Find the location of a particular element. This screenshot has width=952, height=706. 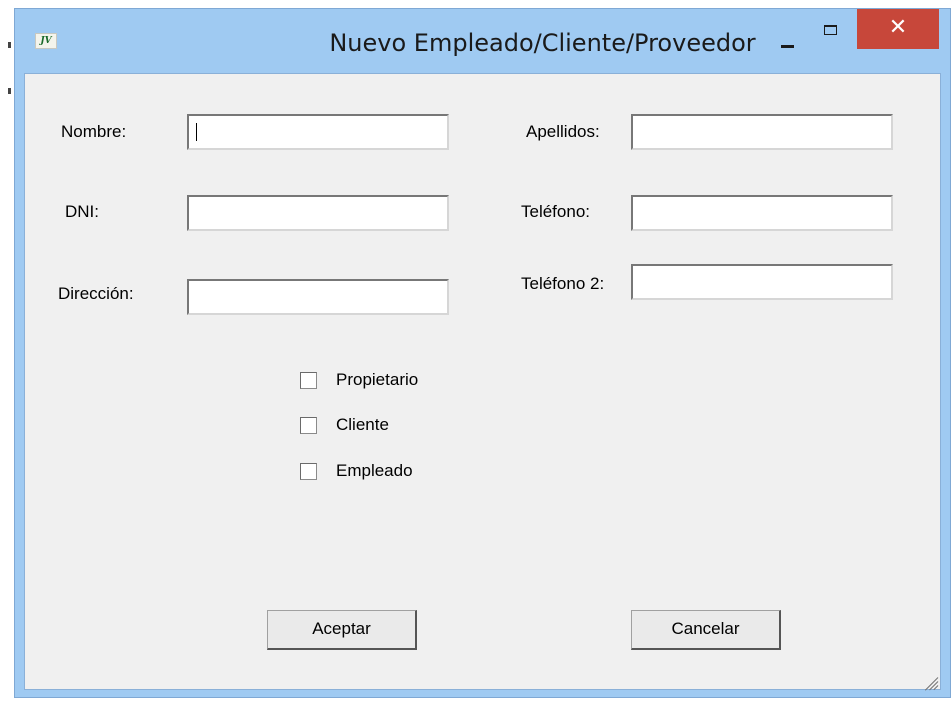

dni-label: DNI: is located at coordinates (82, 211).